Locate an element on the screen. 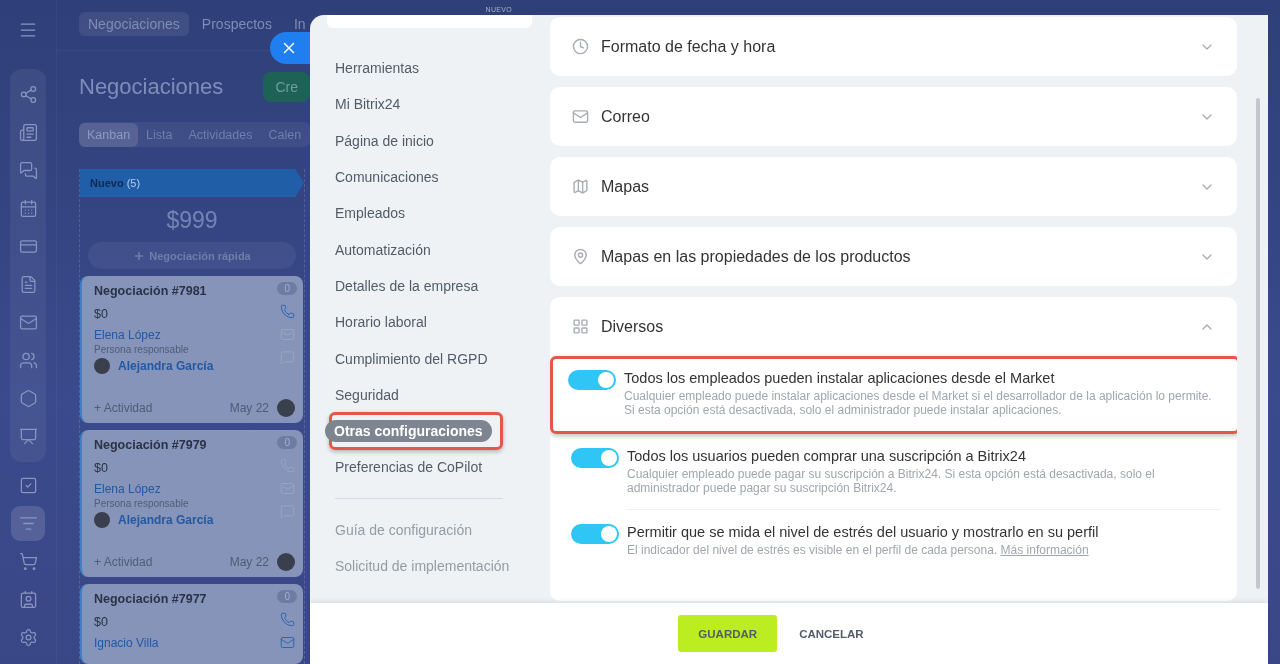 This screenshot has width=1280, height=664. top-tab: In is located at coordinates (297, 24).